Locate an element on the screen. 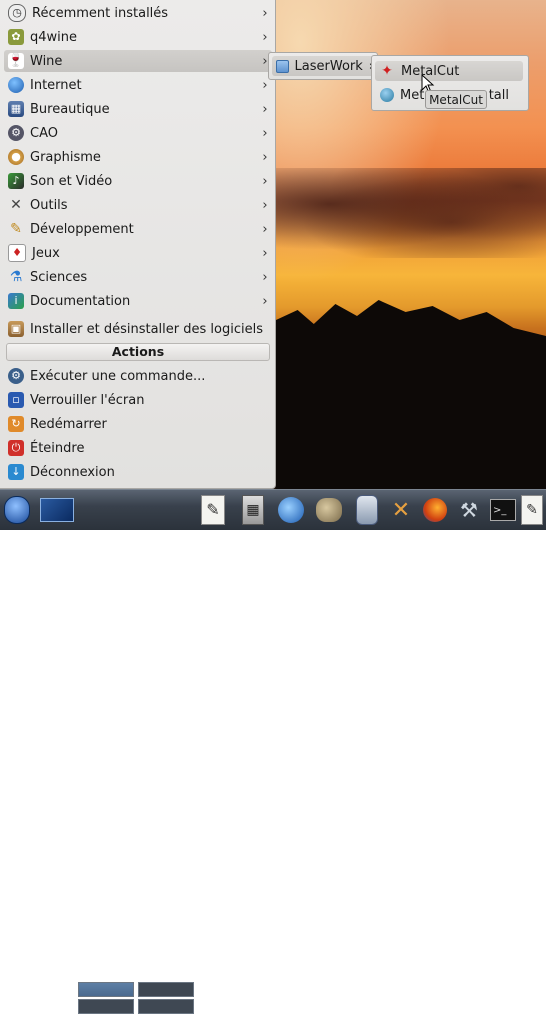  menu-item-label: q4wine is located at coordinates (54, 37).